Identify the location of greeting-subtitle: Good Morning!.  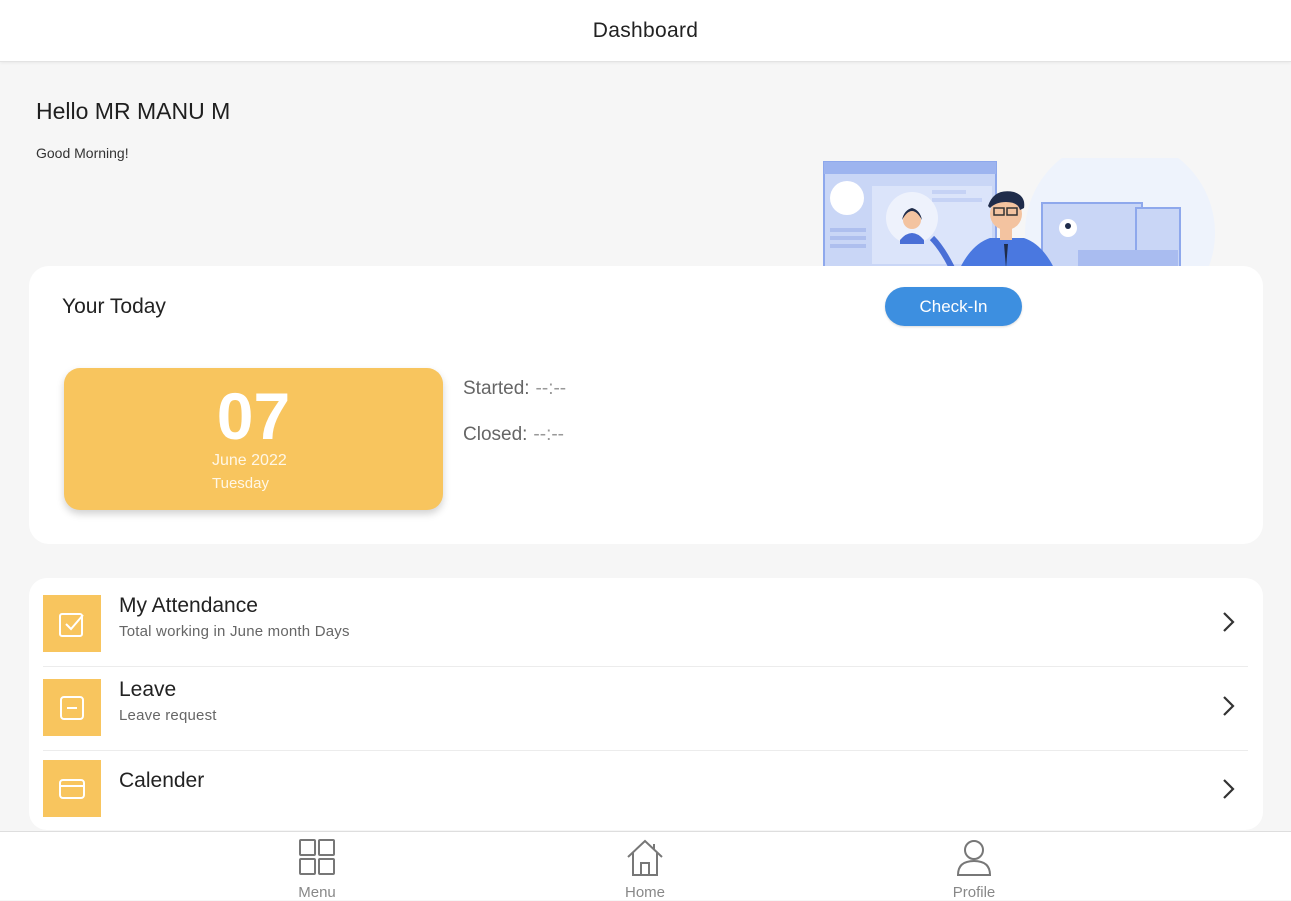
(82, 153).